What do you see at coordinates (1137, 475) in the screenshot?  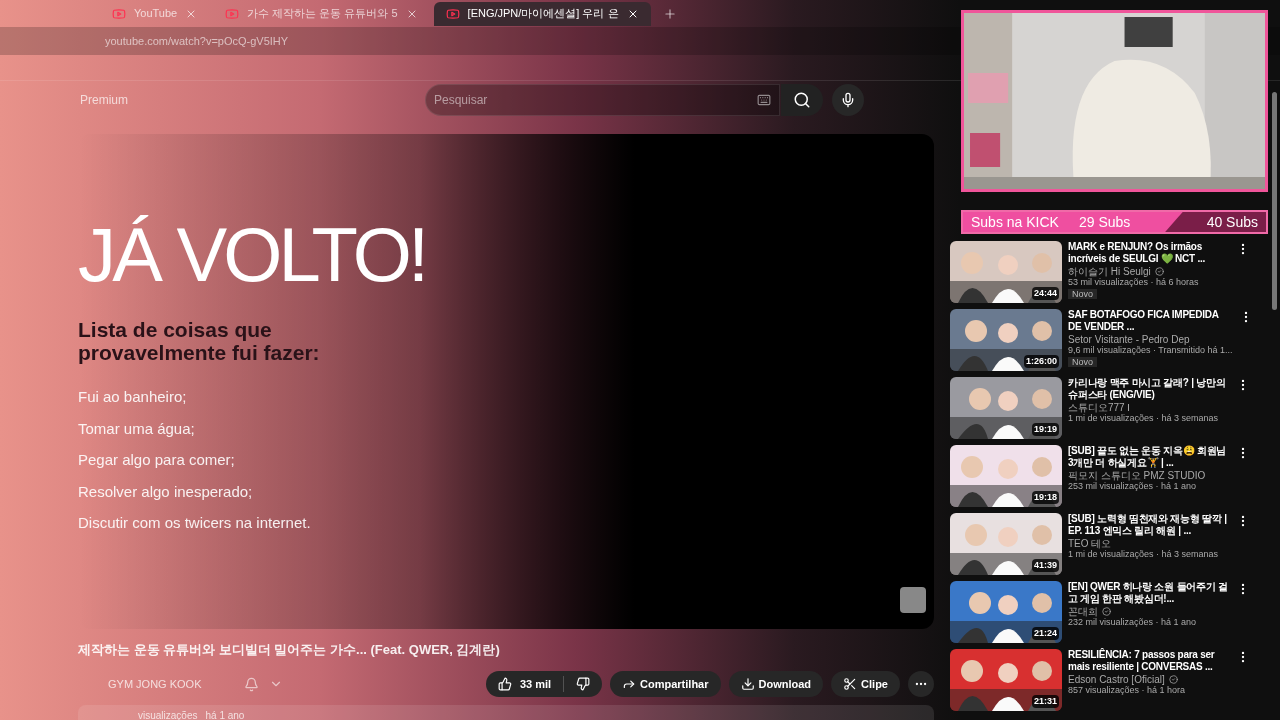 I see `channel-name: 픽모지 스튜디오 PMZ STUDIO` at bounding box center [1137, 475].